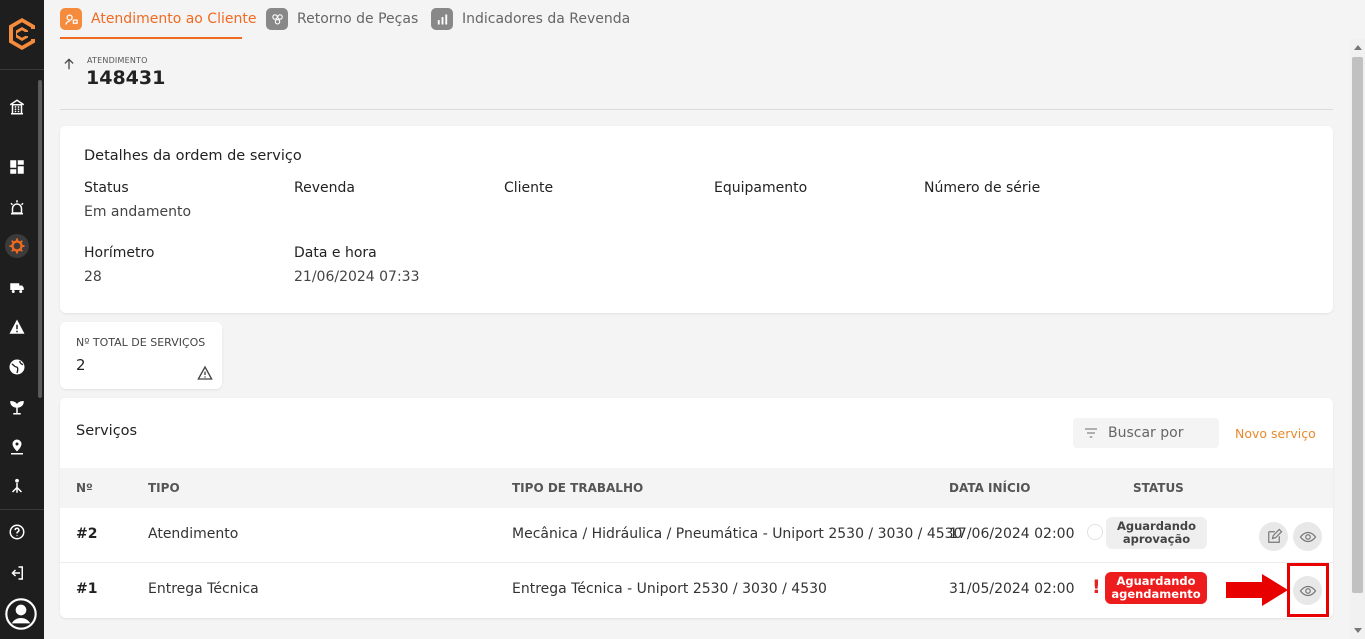  Describe the element at coordinates (335, 253) in the screenshot. I see `data-hora-label: Data e hora` at that location.